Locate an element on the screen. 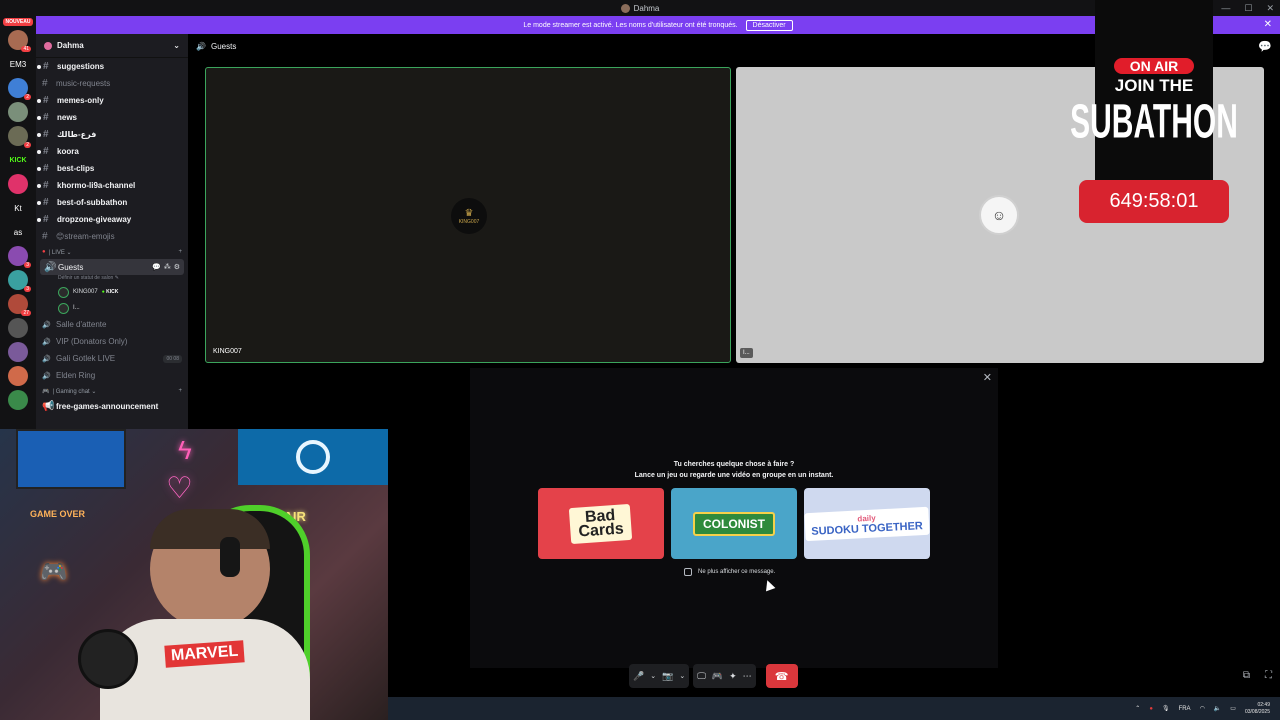  server-icon: 41 is located at coordinates (19, 41).